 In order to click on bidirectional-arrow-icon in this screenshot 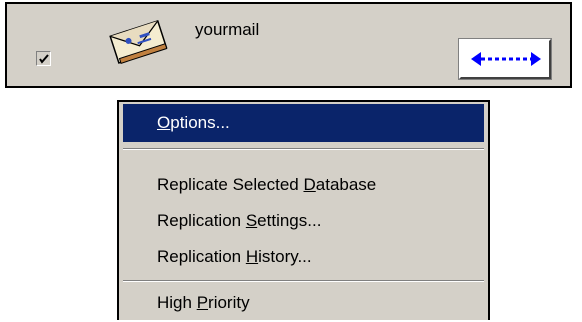, I will do `click(506, 59)`.